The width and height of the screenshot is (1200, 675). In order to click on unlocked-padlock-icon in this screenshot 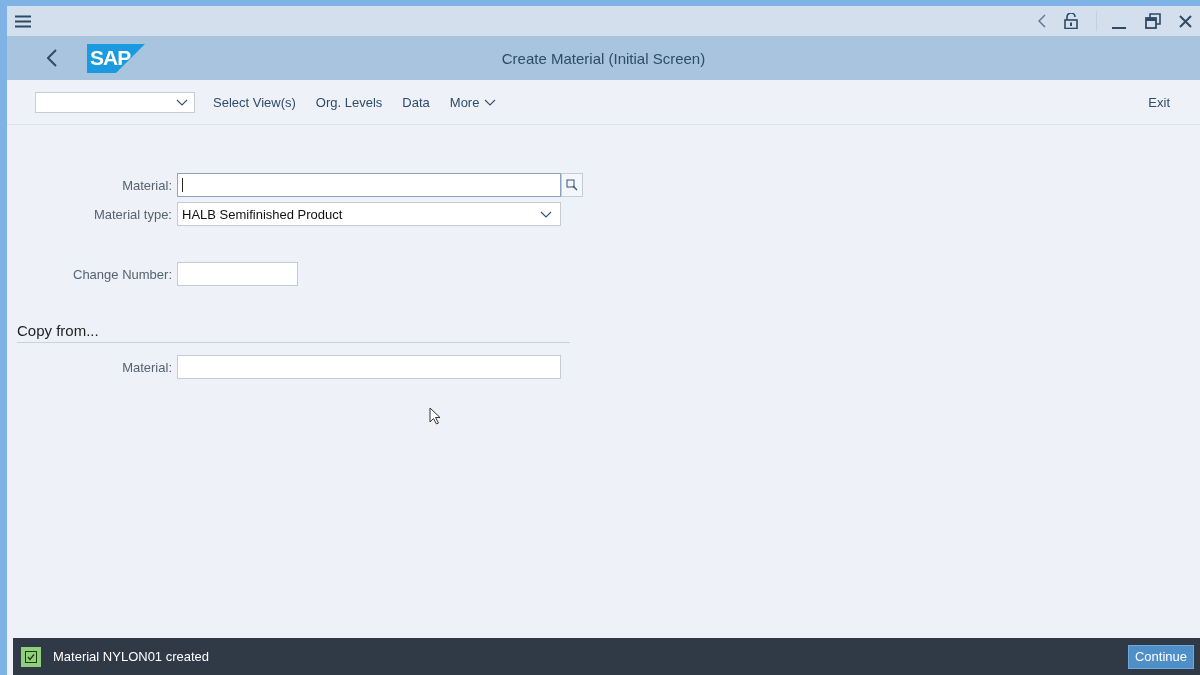, I will do `click(1071, 21)`.